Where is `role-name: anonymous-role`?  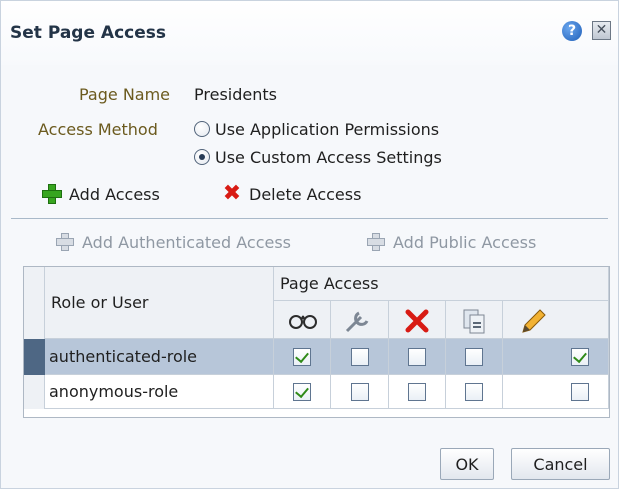
role-name: anonymous-role is located at coordinates (114, 391).